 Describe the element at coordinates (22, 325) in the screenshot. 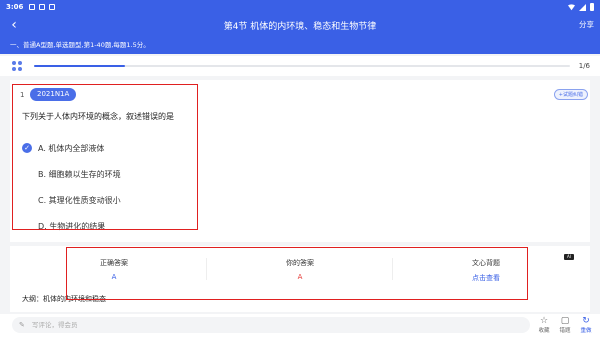

I see `pencil-icon: ✎` at that location.